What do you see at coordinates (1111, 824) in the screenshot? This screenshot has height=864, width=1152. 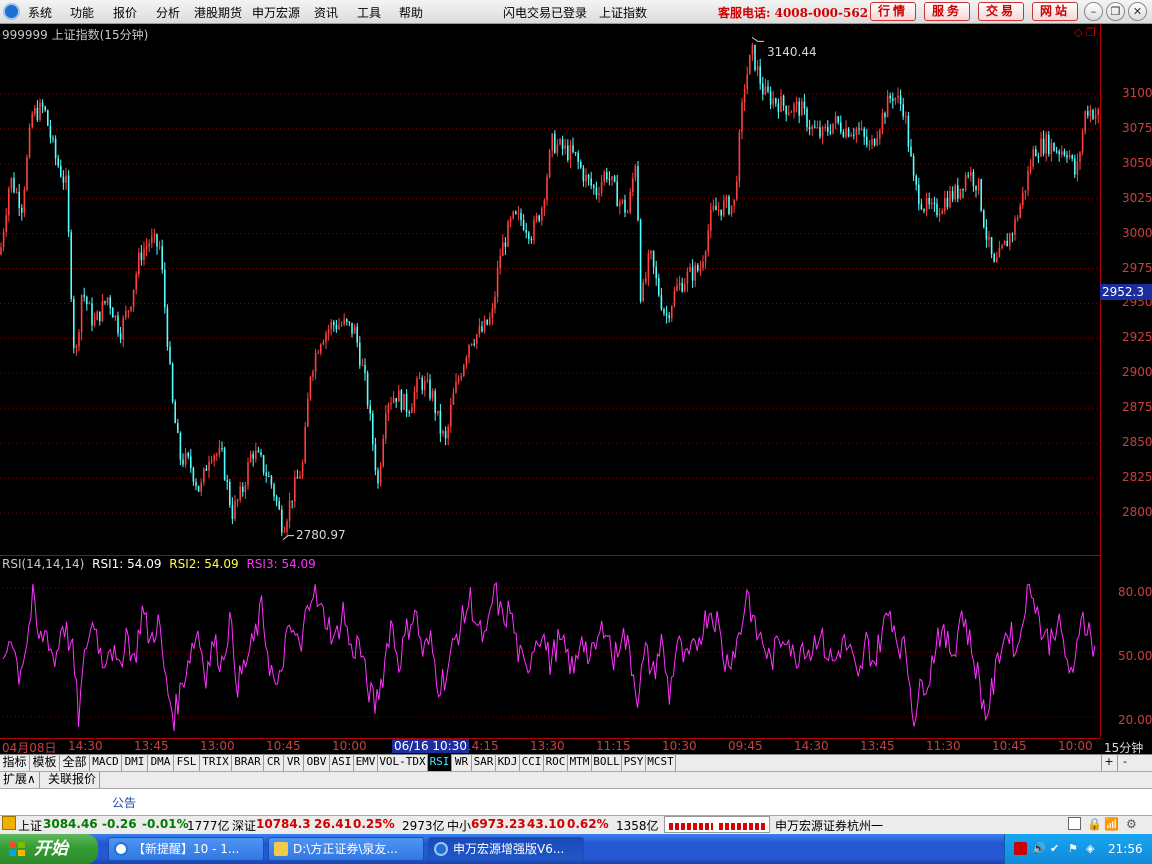 I see `signal-icon: 📶` at bounding box center [1111, 824].